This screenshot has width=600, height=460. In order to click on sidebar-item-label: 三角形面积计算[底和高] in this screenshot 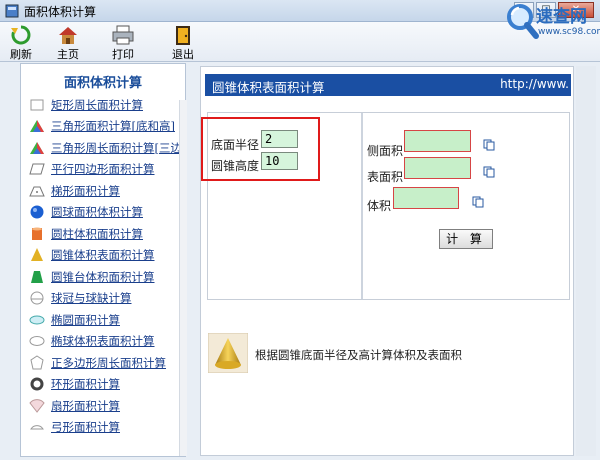, I will do `click(113, 126)`.